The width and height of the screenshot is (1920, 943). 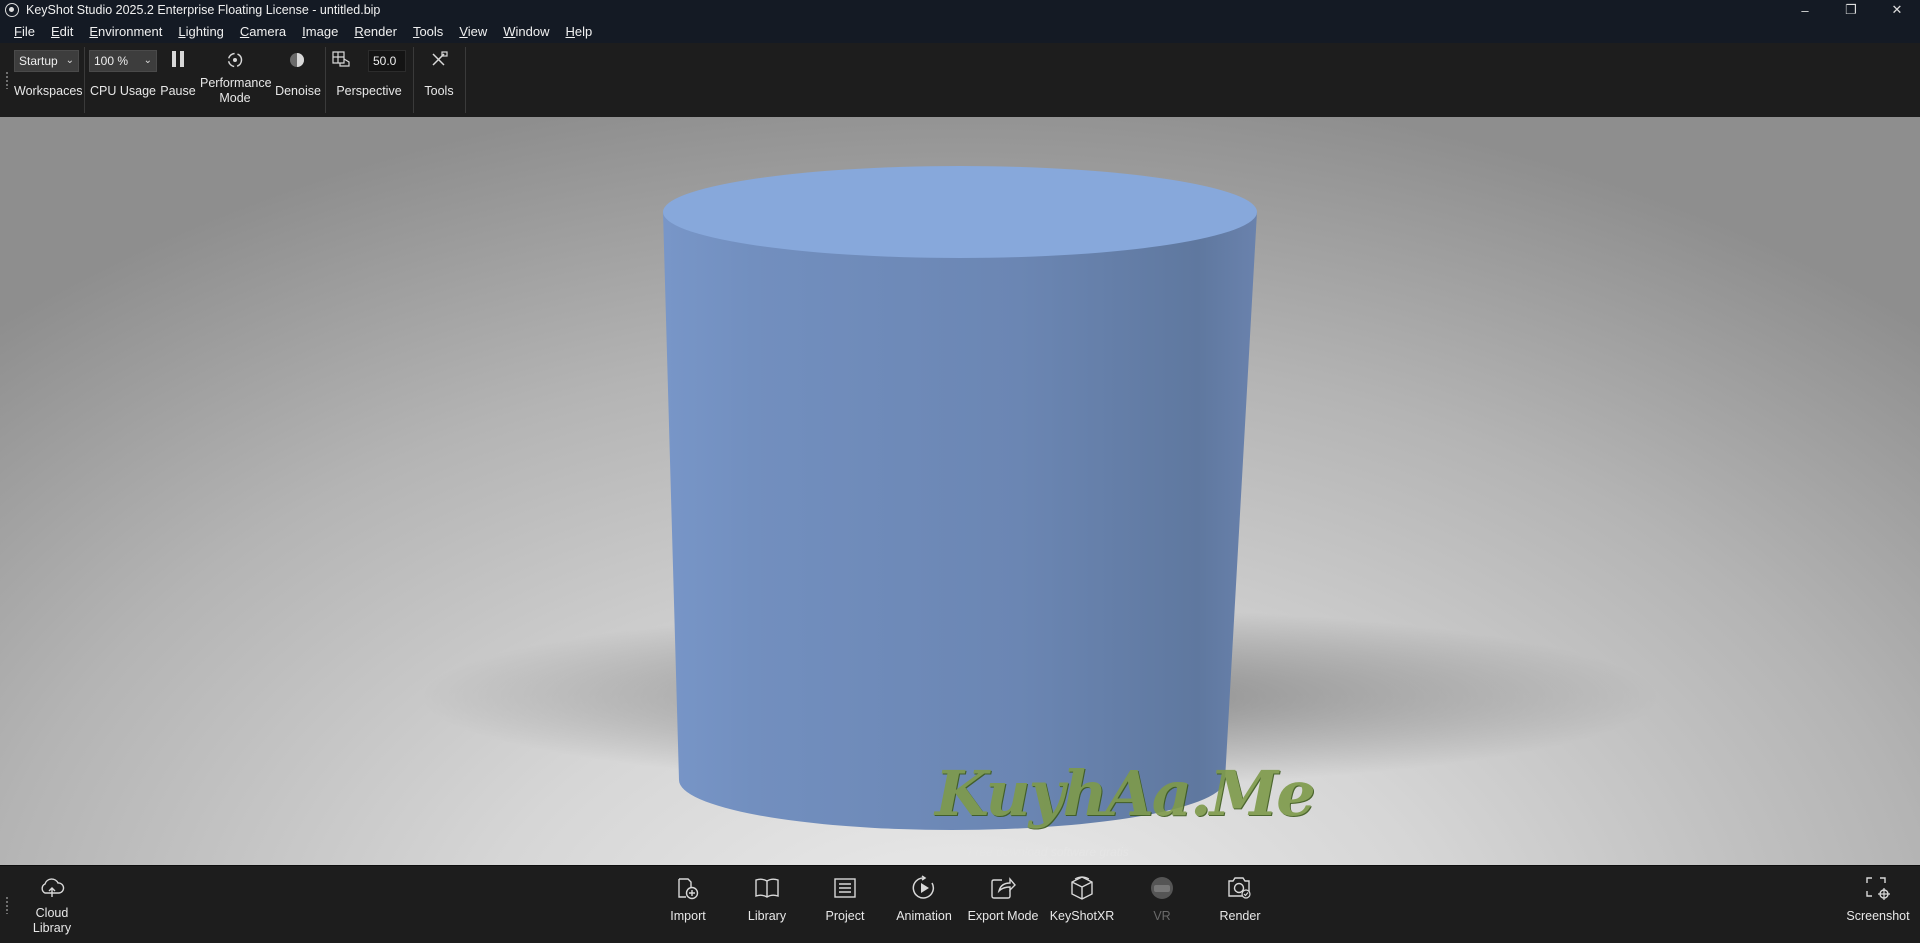 I want to click on menu-camera-mnemonic: C, so click(x=244, y=31).